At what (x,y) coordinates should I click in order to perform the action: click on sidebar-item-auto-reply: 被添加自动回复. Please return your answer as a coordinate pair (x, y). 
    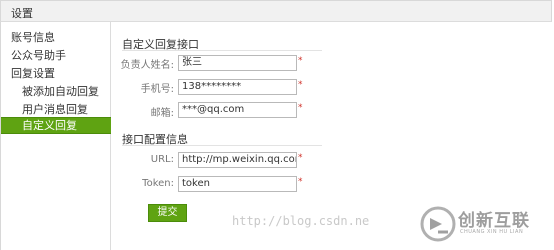
    Looking at the image, I should click on (60, 92).